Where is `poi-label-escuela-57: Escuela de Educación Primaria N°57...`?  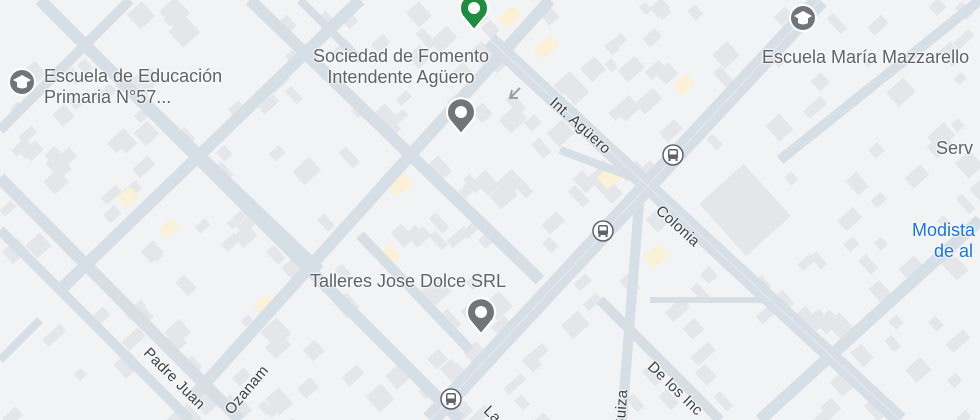
poi-label-escuela-57: Escuela de Educación Primaria N°57... is located at coordinates (133, 87).